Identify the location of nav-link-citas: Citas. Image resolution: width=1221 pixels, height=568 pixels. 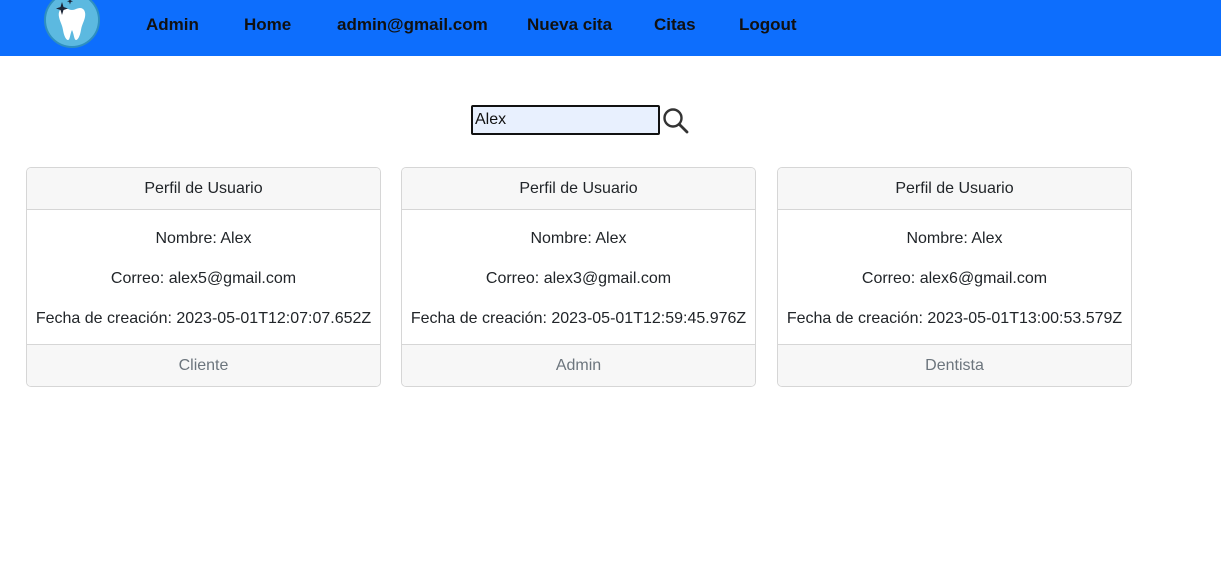
(675, 25).